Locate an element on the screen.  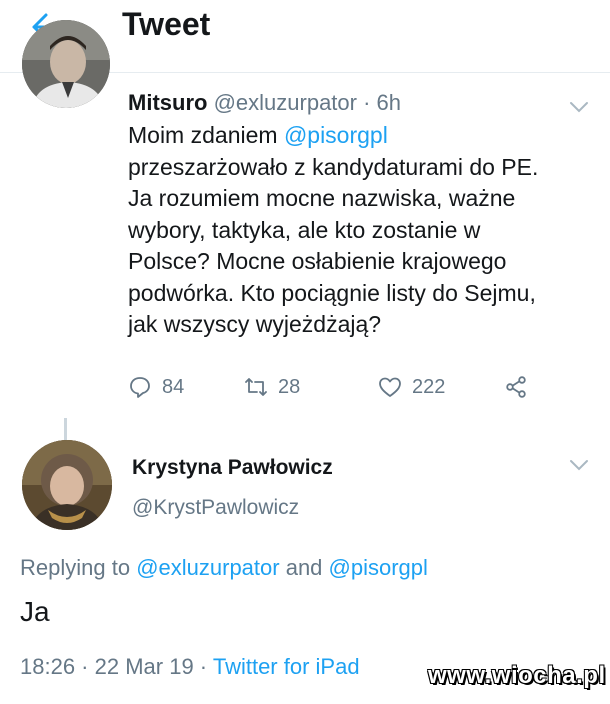
replying-mention-2: @pisorgpl is located at coordinates (378, 567).